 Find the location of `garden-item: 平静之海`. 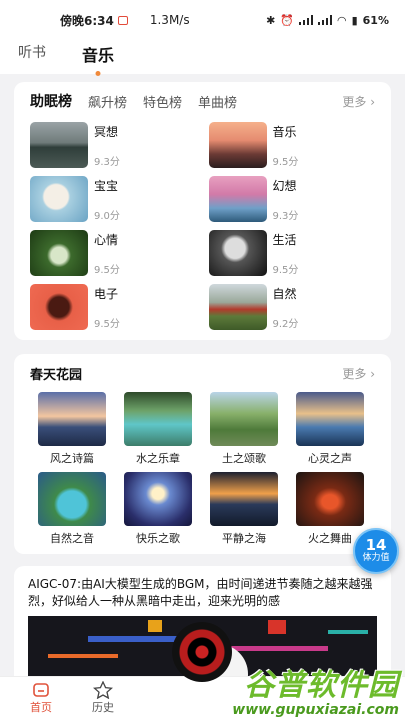

garden-item: 平静之海 is located at coordinates (244, 509).